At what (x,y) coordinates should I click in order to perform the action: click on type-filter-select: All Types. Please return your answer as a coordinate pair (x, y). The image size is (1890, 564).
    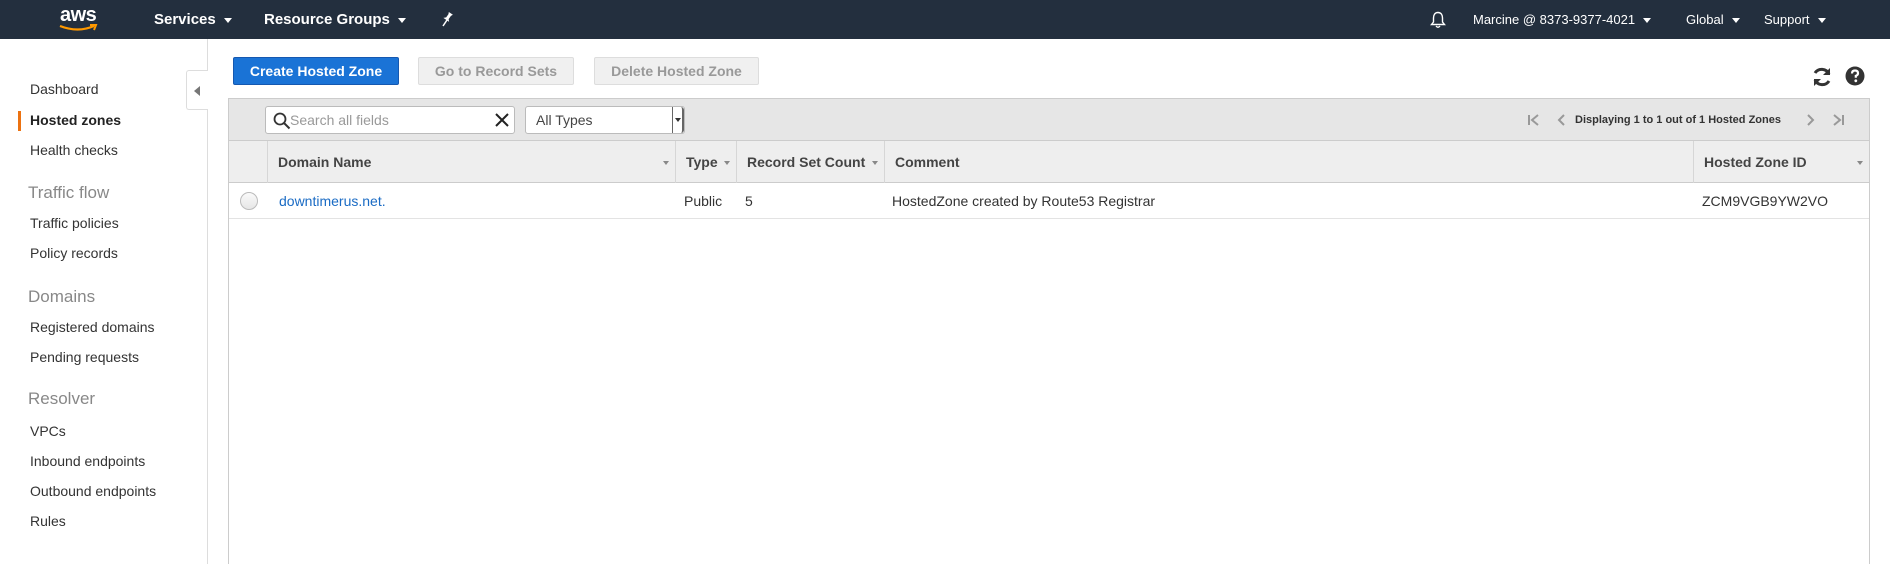
    Looking at the image, I should click on (605, 120).